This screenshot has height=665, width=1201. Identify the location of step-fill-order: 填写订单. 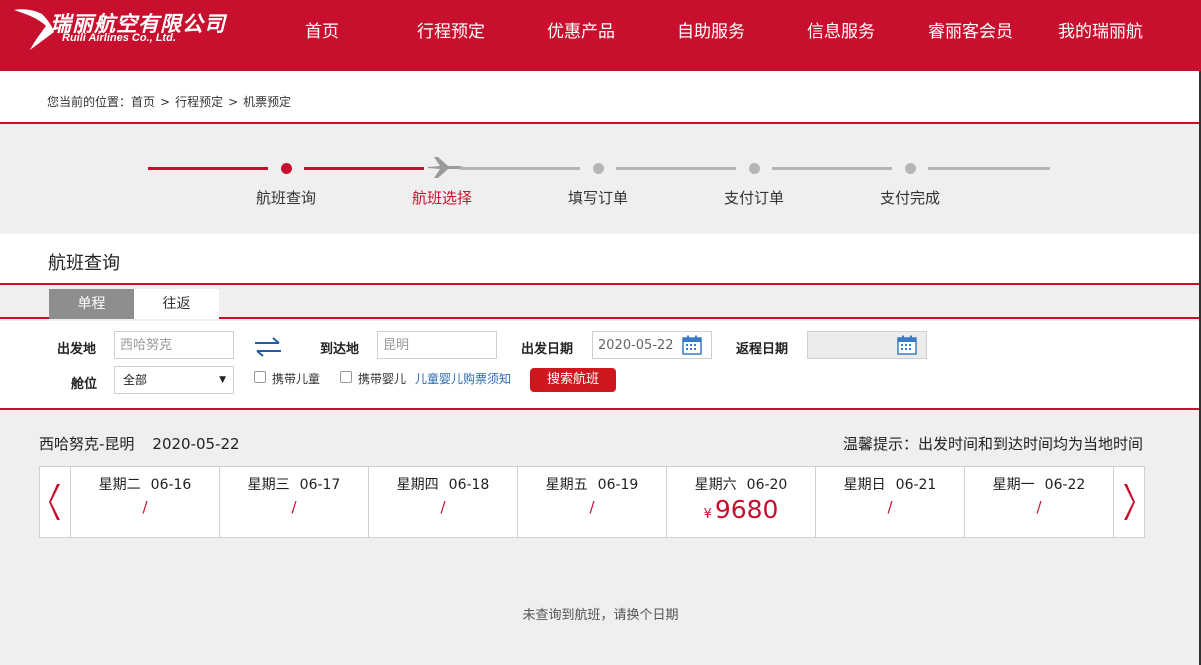
(598, 198).